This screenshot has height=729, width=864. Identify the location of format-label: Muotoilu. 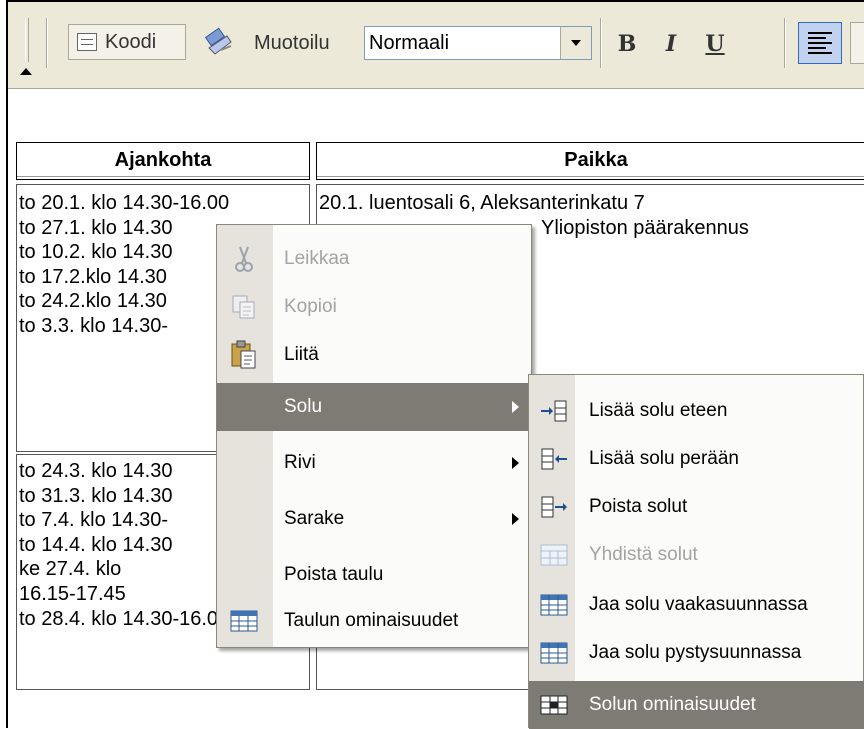
(292, 43).